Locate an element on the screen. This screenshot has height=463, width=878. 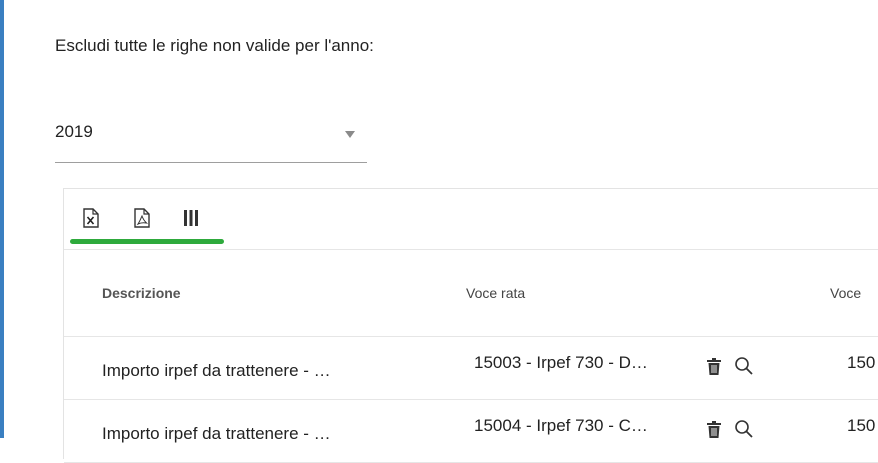
year-select-value: 2019 is located at coordinates (74, 131).